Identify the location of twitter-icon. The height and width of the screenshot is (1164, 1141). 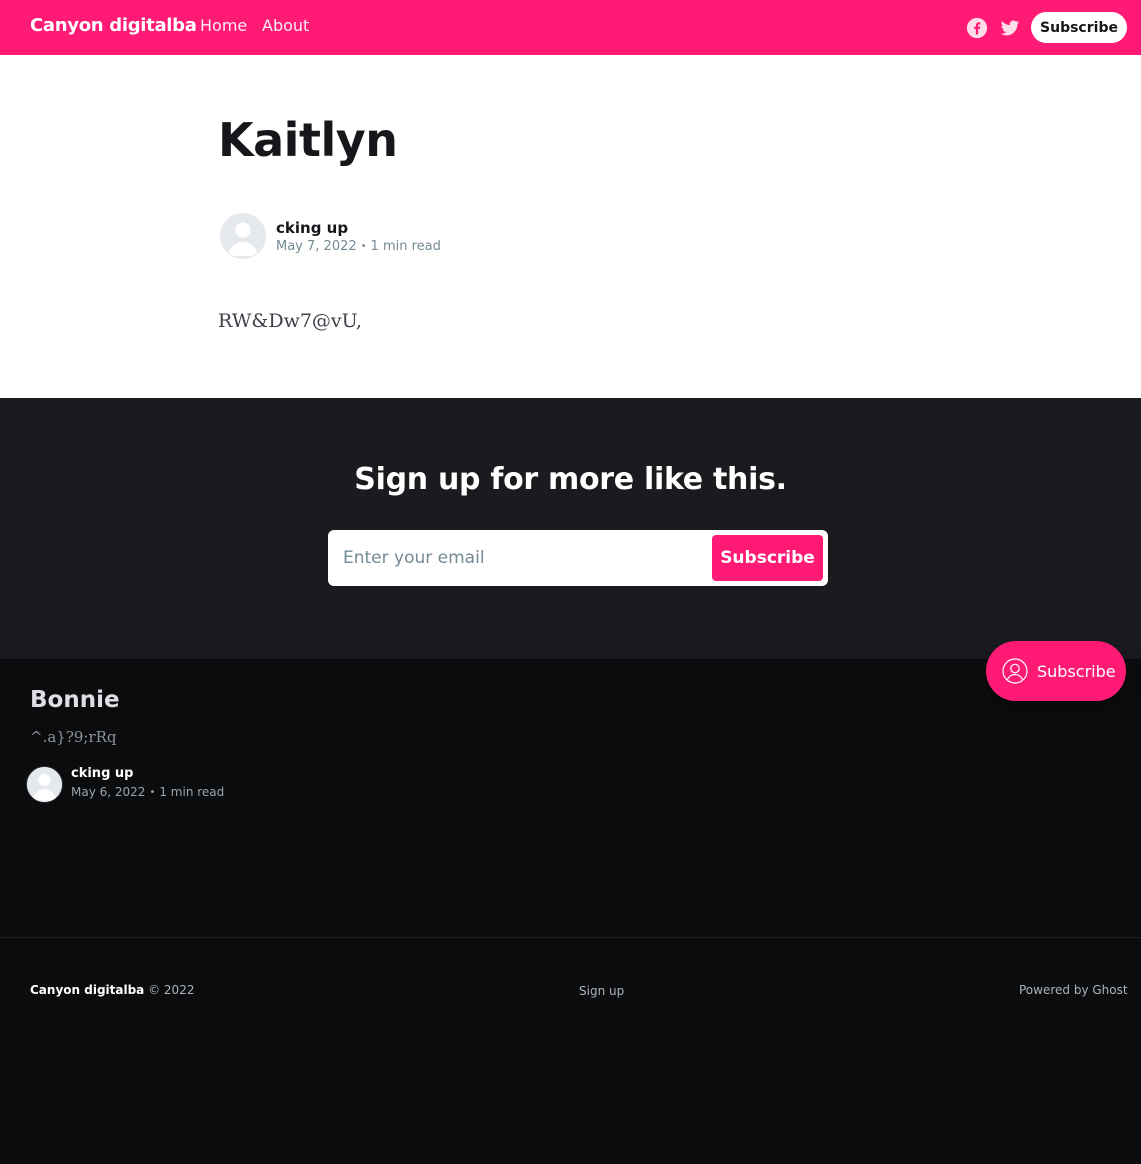
(1010, 28).